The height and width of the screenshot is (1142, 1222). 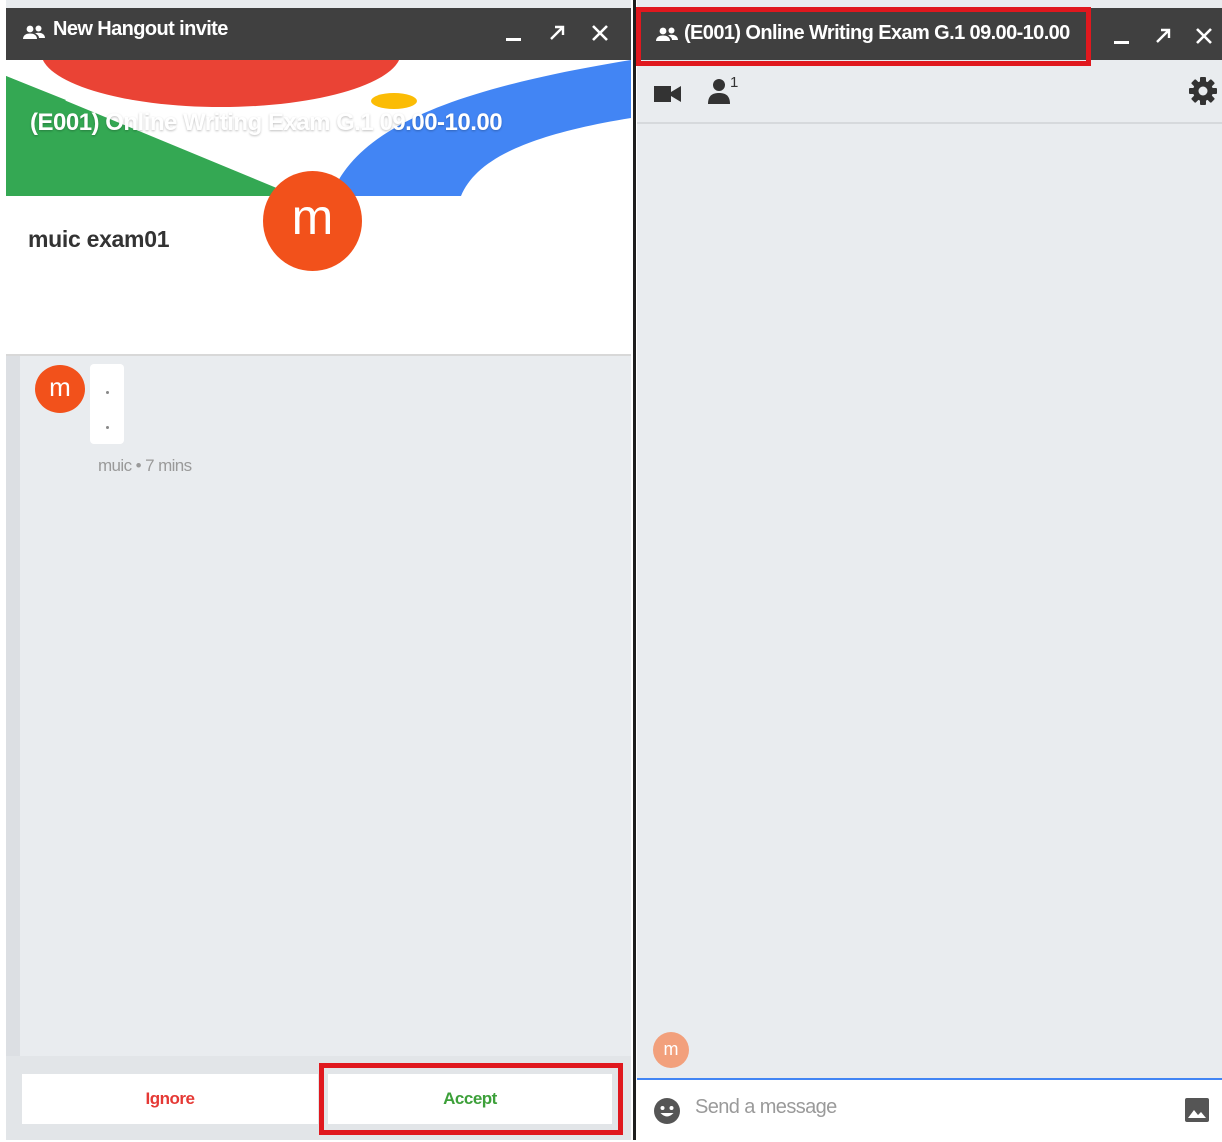 What do you see at coordinates (634, 570) in the screenshot?
I see `window-divider` at bounding box center [634, 570].